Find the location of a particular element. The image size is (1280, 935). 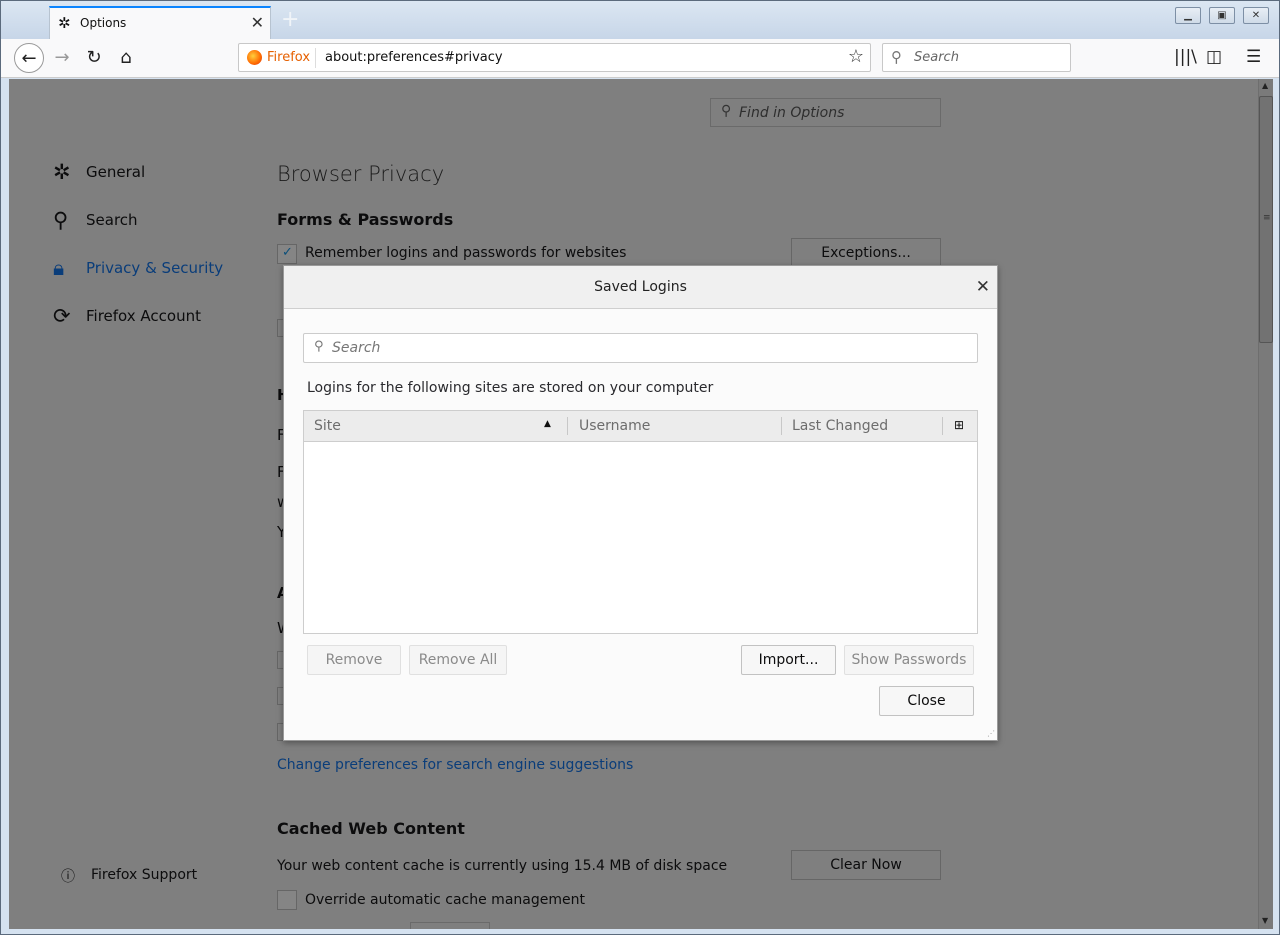

category-label: Firefox Account is located at coordinates (143, 316).